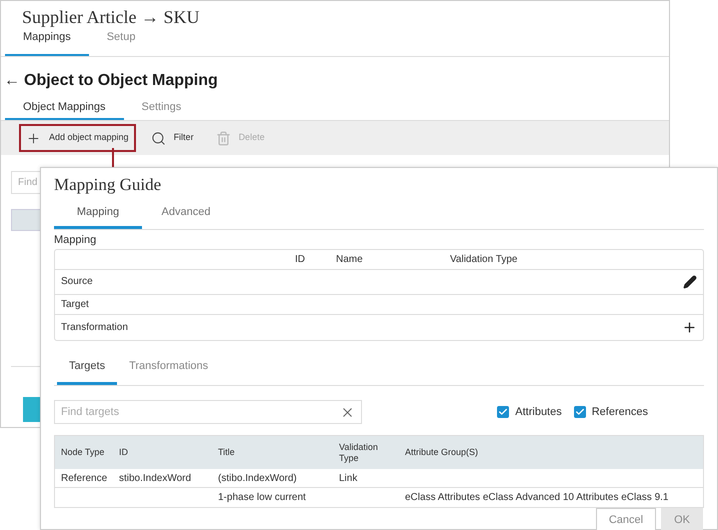 This screenshot has width=718, height=530. What do you see at coordinates (77, 282) in the screenshot?
I see `row-label: Source` at bounding box center [77, 282].